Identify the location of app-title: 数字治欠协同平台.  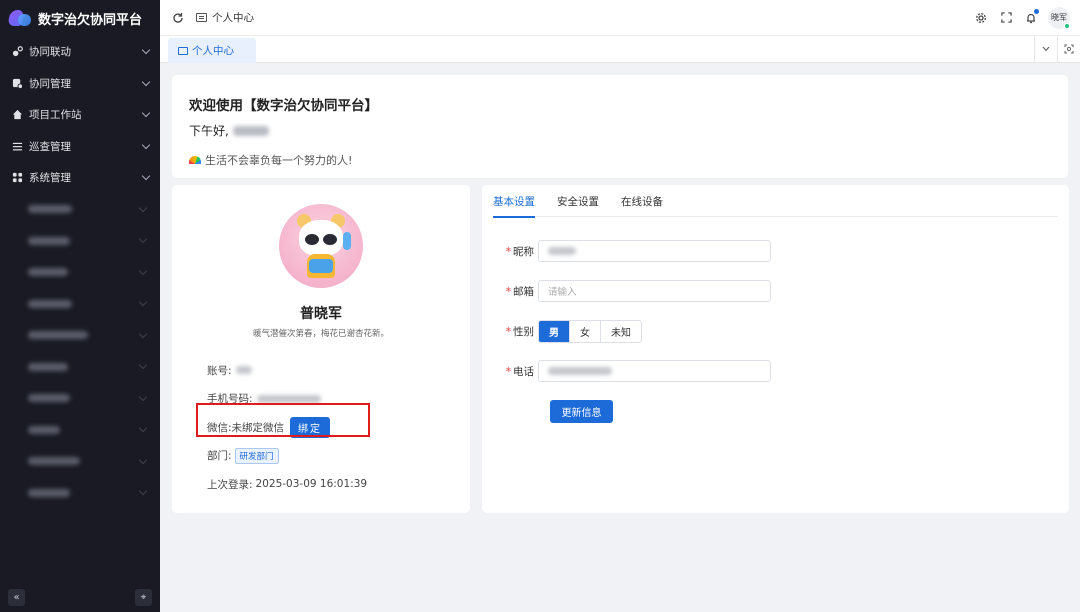
(90, 20).